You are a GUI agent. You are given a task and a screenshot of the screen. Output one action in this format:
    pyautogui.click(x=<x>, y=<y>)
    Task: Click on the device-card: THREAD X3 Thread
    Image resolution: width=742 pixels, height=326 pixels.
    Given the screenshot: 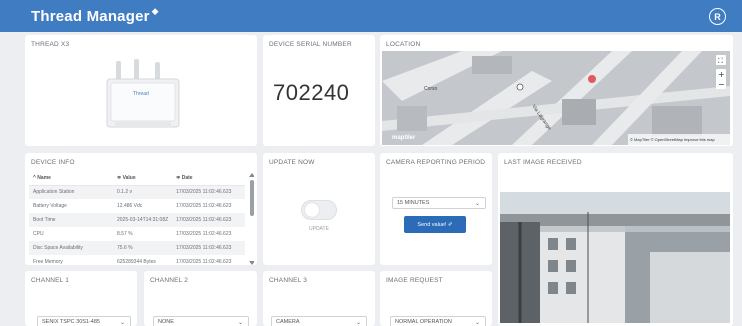 What is the action you would take?
    pyautogui.click(x=141, y=90)
    